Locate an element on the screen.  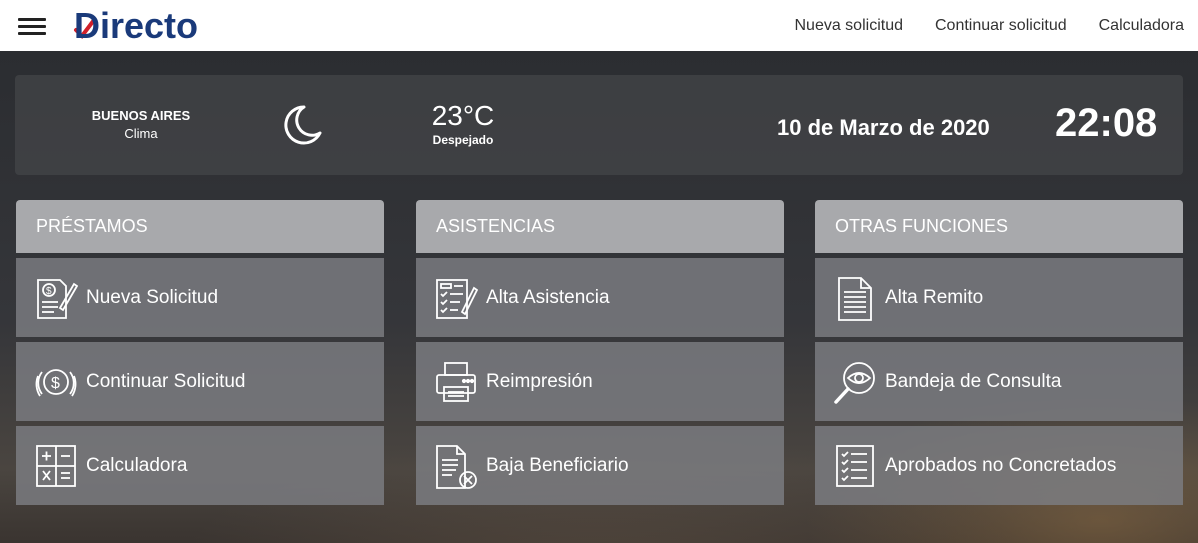
tile-calculadora: Calculadora is located at coordinates (200, 465).